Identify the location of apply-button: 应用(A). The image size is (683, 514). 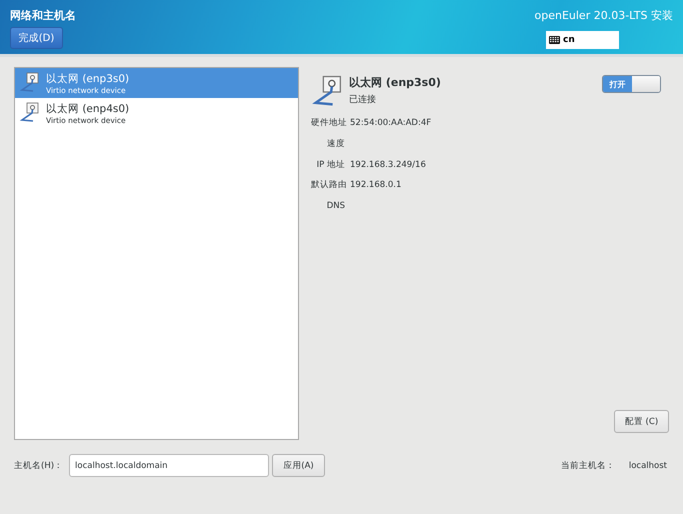
(299, 465).